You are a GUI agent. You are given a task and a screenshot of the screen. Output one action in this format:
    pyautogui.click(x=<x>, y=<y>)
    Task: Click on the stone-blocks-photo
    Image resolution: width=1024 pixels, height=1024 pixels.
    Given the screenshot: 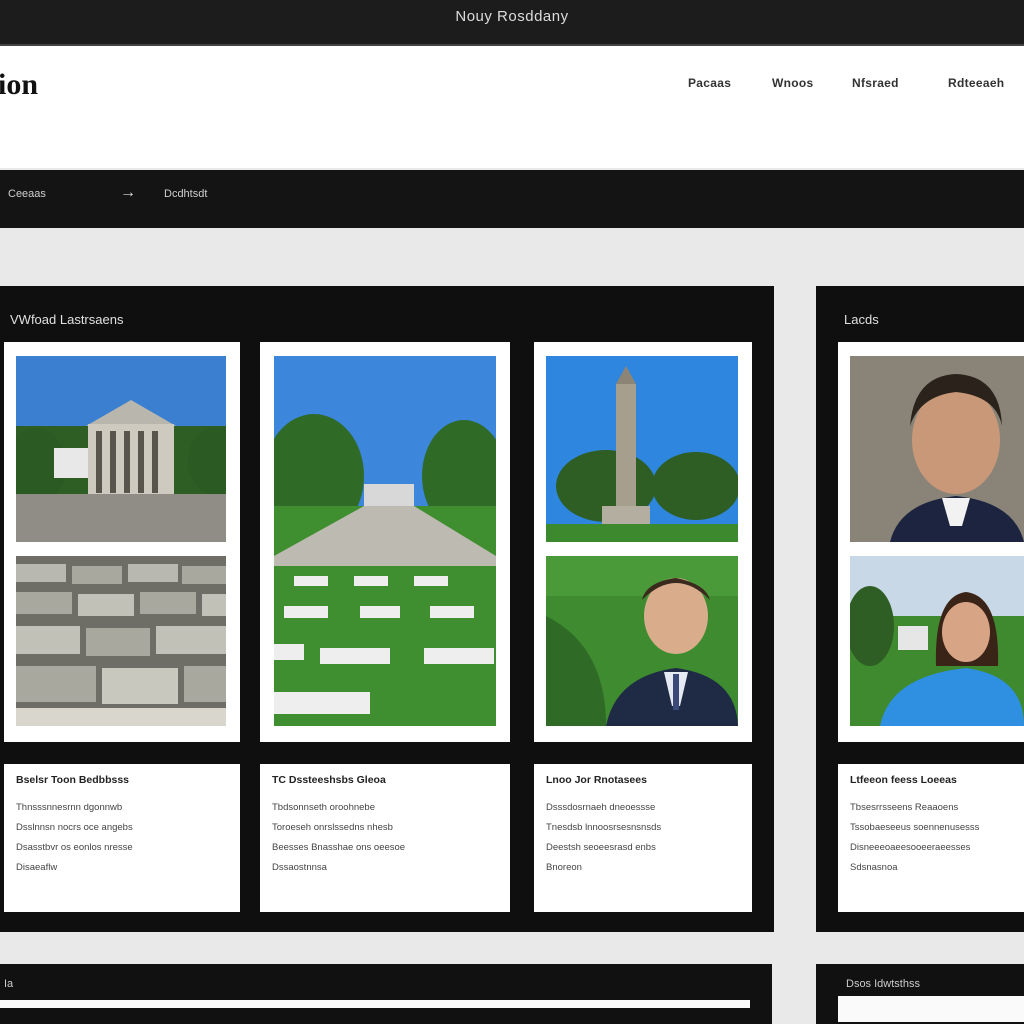 What is the action you would take?
    pyautogui.click(x=121, y=641)
    